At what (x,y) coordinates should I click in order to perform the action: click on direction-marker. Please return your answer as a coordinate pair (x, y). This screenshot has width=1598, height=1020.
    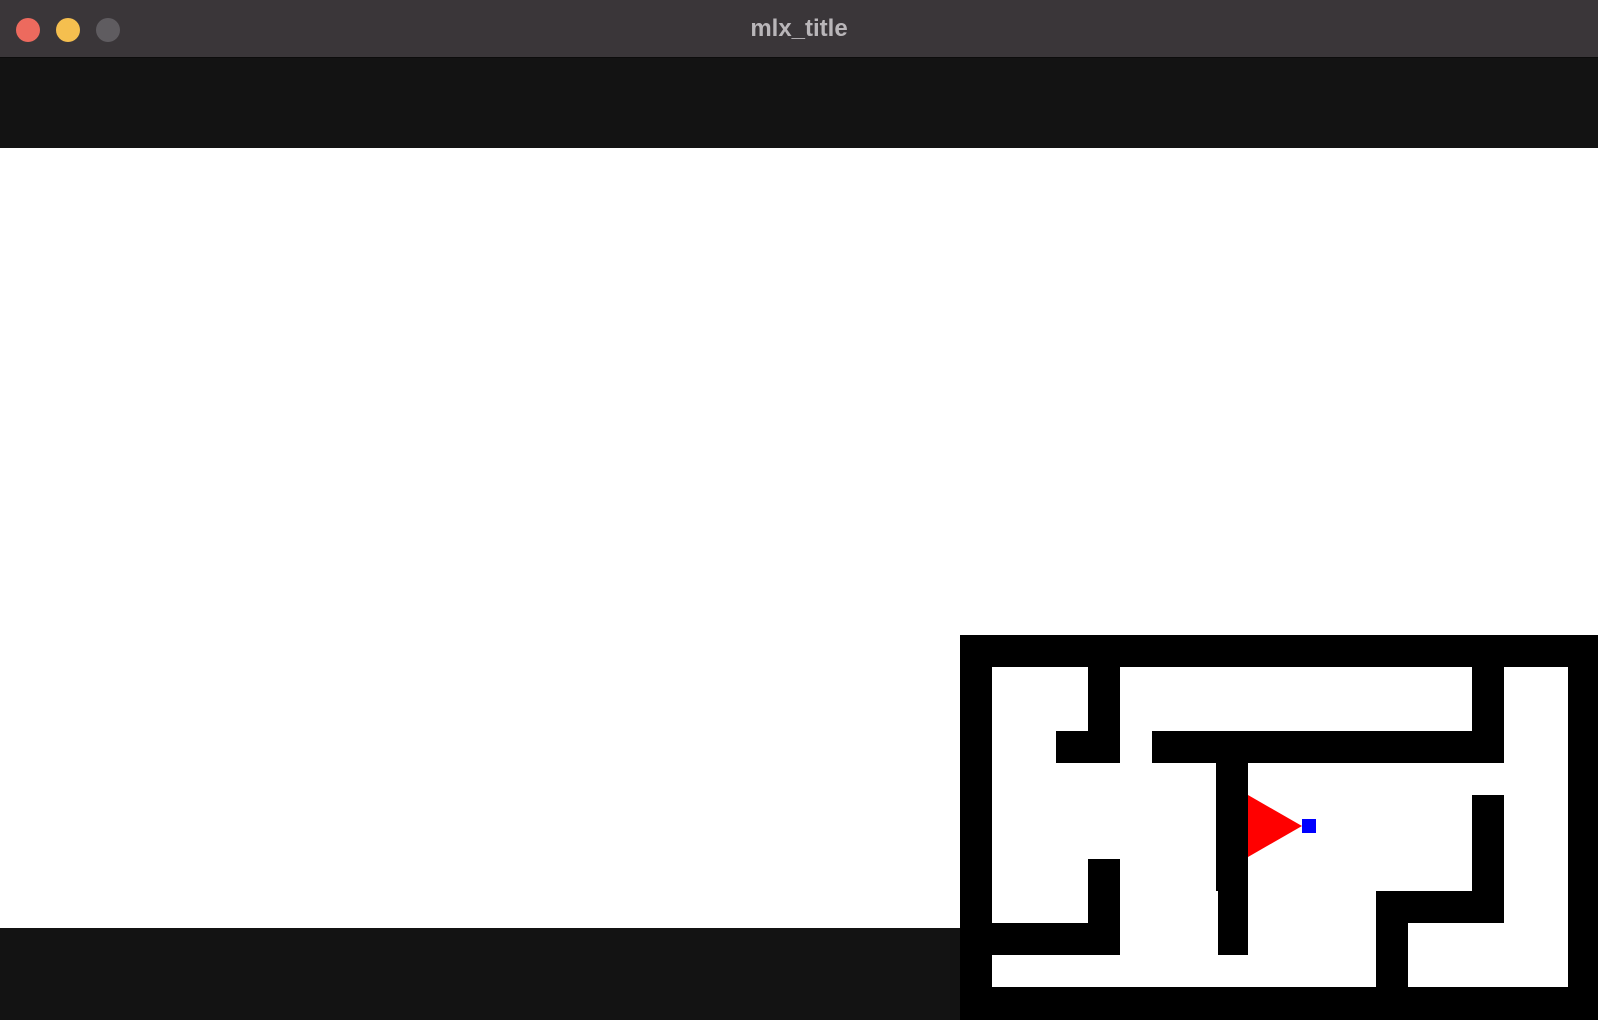
    Looking at the image, I should click on (1309, 826).